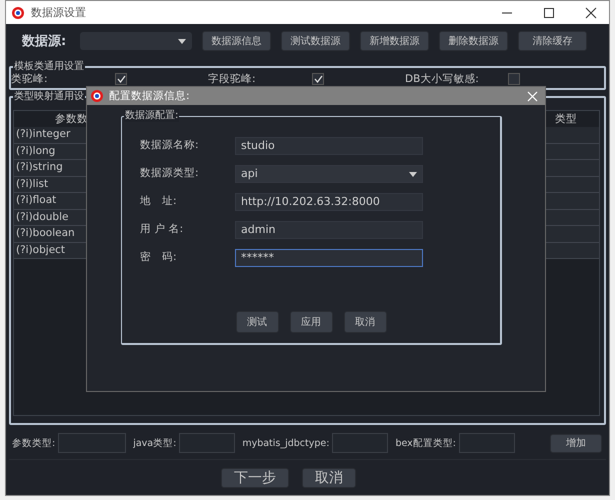 The width and height of the screenshot is (615, 500). What do you see at coordinates (152, 115) in the screenshot?
I see `group-title: 数据源配置:` at bounding box center [152, 115].